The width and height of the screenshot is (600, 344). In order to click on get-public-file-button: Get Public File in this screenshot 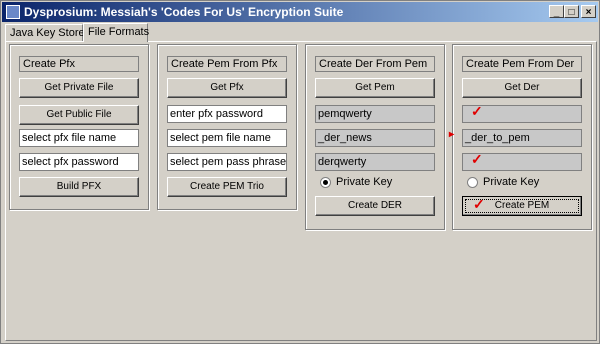, I will do `click(79, 115)`.